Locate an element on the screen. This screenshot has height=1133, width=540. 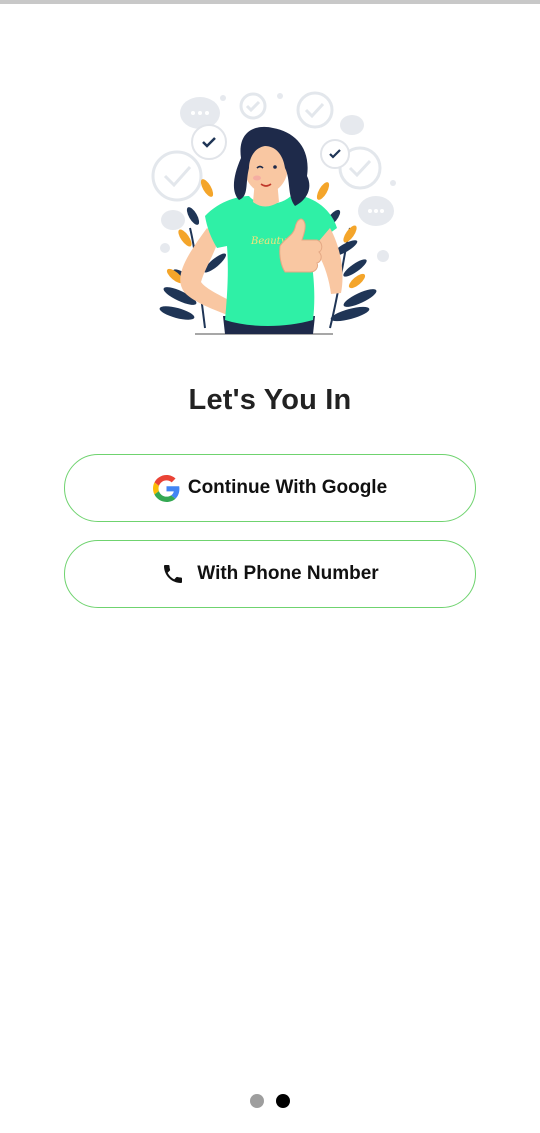
google-button-label: Continue With Google is located at coordinates (287, 487).